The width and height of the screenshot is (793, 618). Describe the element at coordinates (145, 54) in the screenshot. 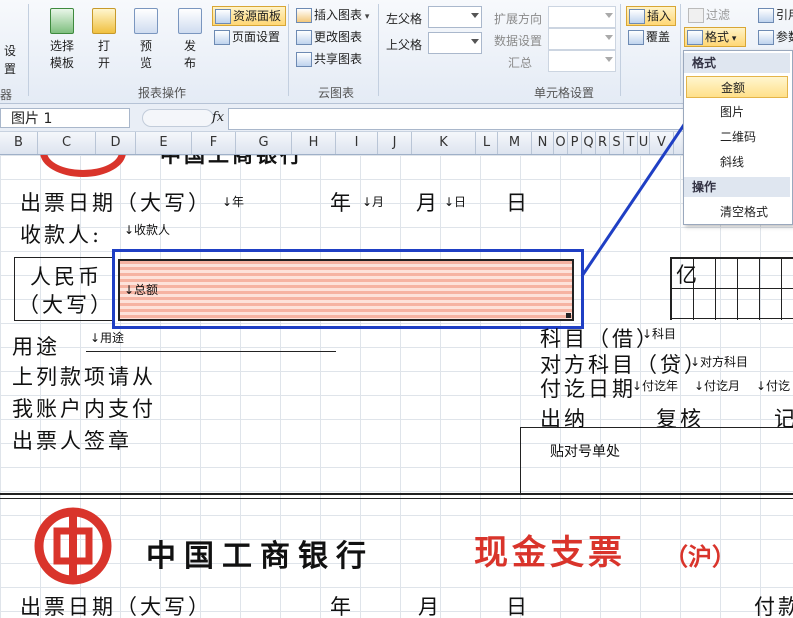

I see `preview-label: 预 览` at that location.